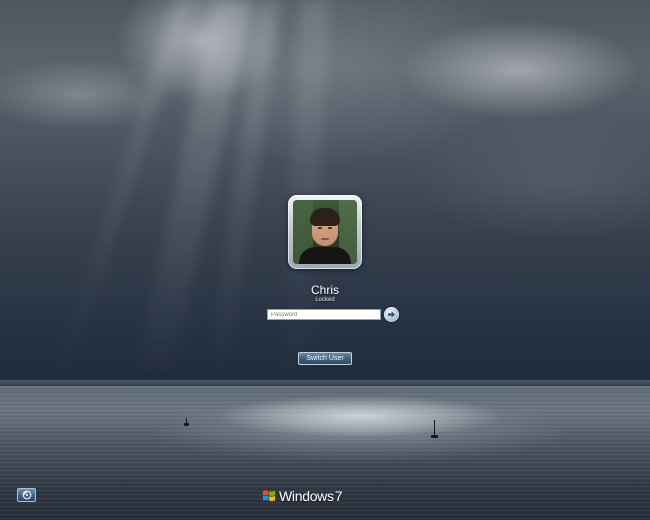  I want to click on user-photo, so click(325, 232).